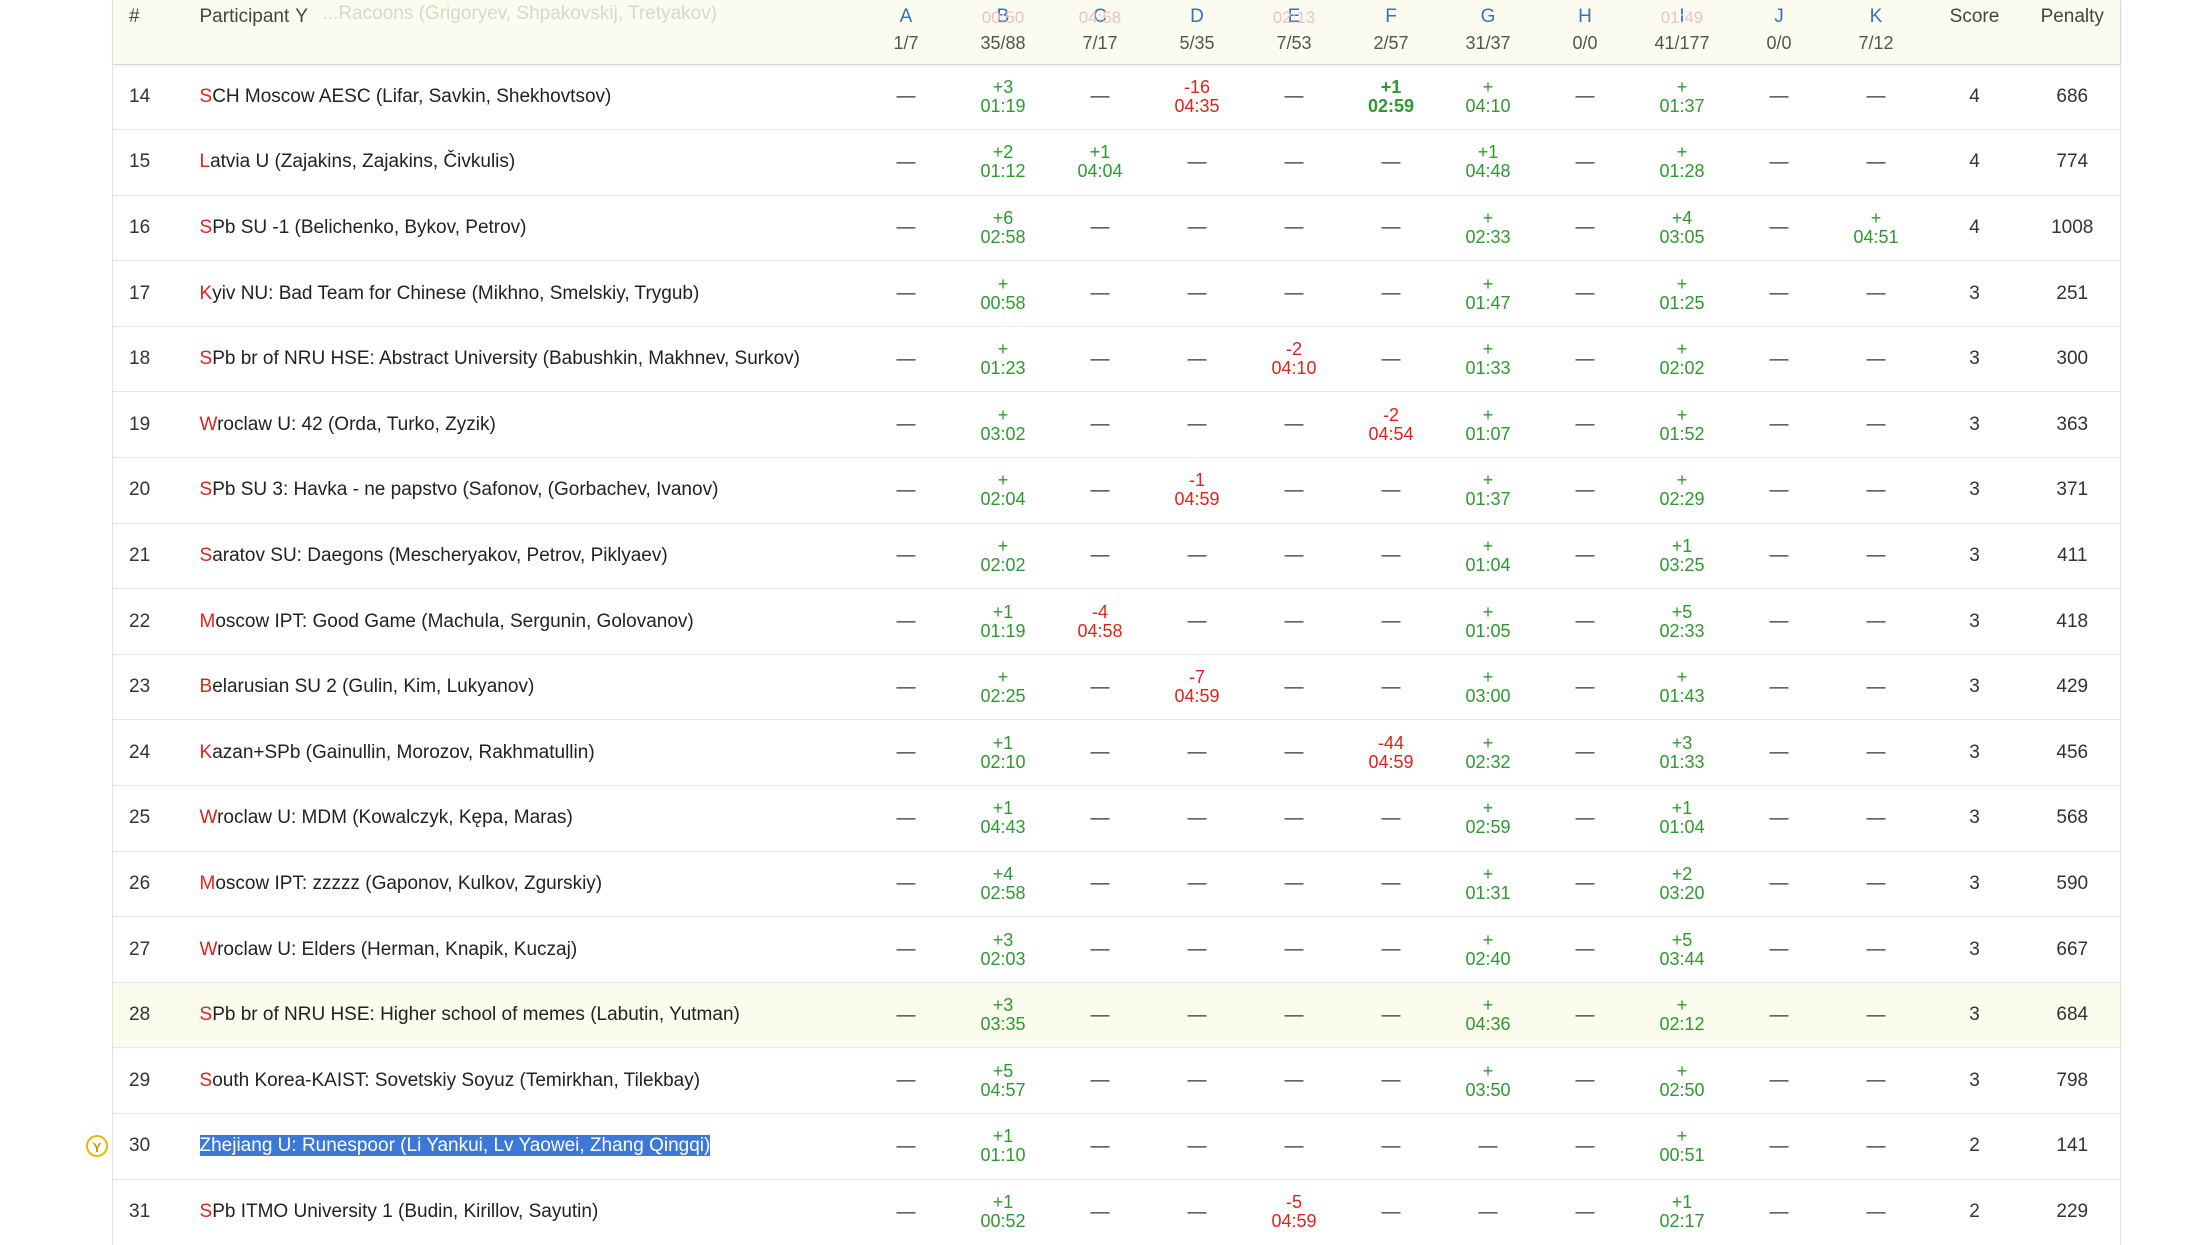 This screenshot has height=1245, width=2185. Describe the element at coordinates (1003, 32) in the screenshot. I see `problem-header-b: B 35/88 00:50` at that location.